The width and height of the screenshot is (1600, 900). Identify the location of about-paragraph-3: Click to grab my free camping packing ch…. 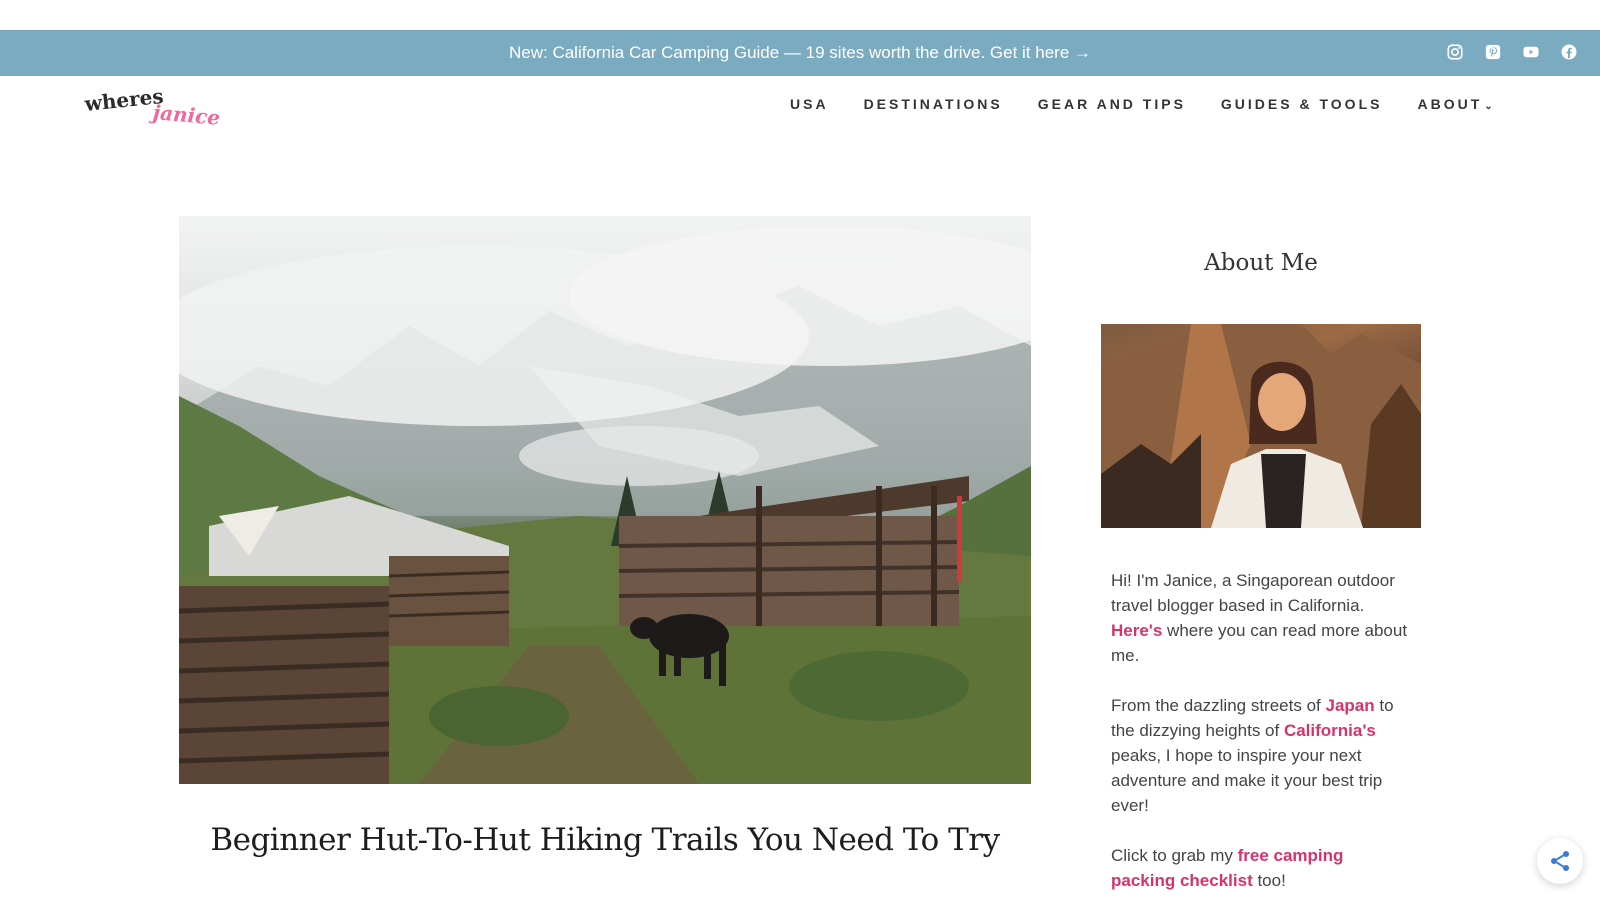
(1261, 868).